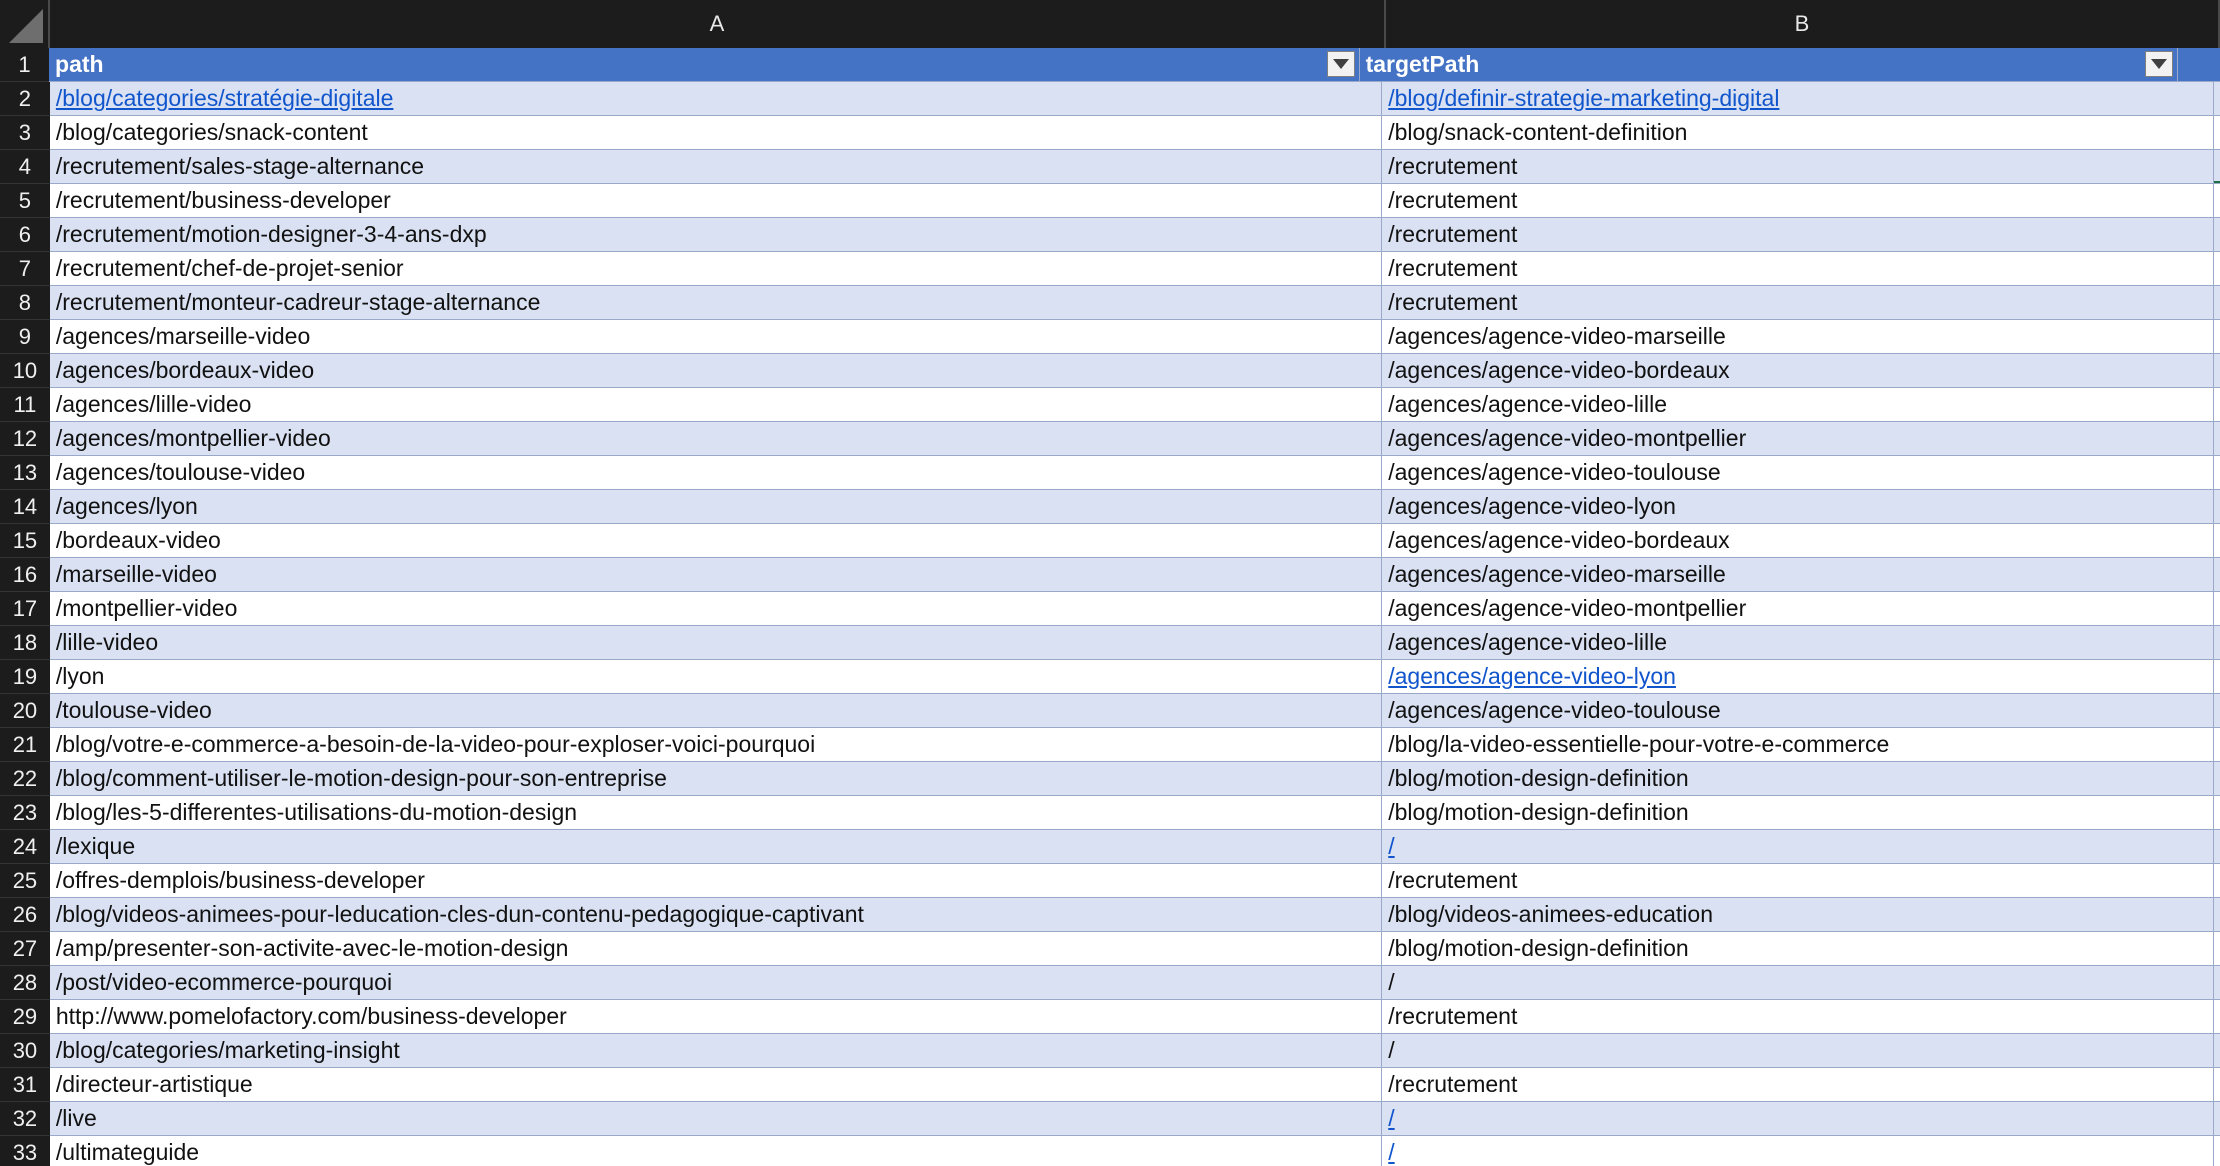 This screenshot has height=1166, width=2220. I want to click on row-number: 25, so click(25, 881).